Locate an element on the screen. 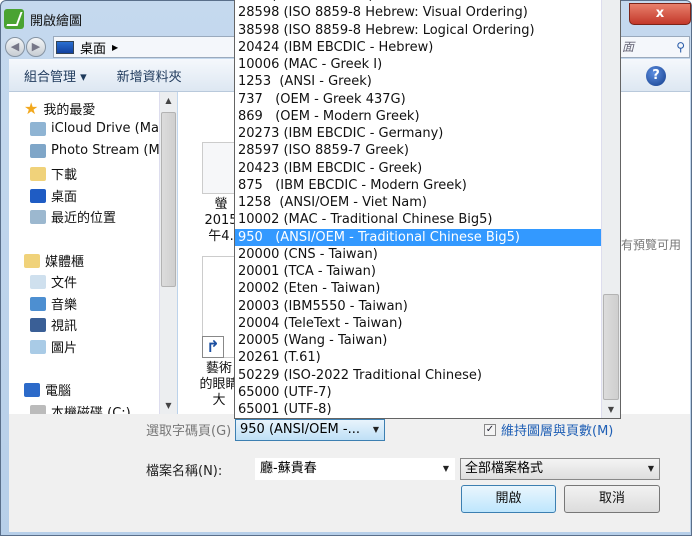 The width and height of the screenshot is (693, 538). nav-label: 本機磁碟 (C:) is located at coordinates (91, 410).